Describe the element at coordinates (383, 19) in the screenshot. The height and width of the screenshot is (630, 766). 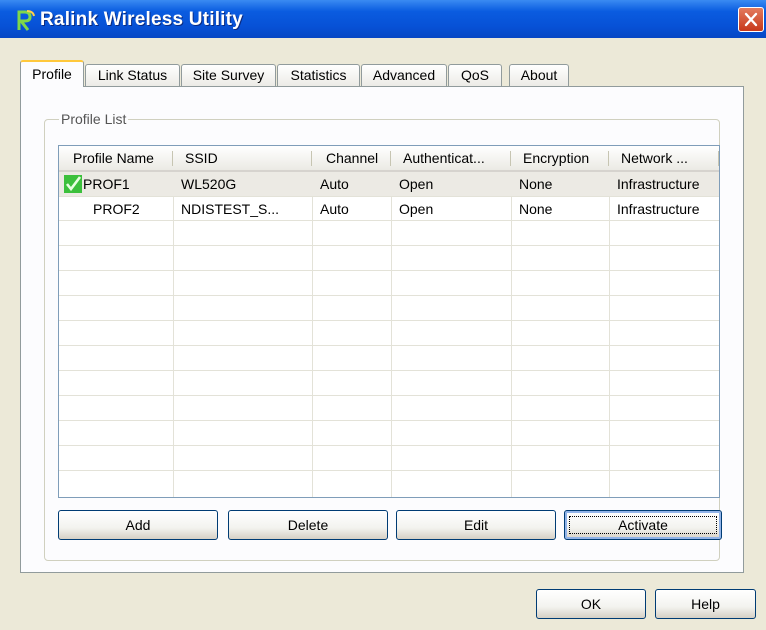
I see `title-bar: Ralink Wireless Utility` at that location.